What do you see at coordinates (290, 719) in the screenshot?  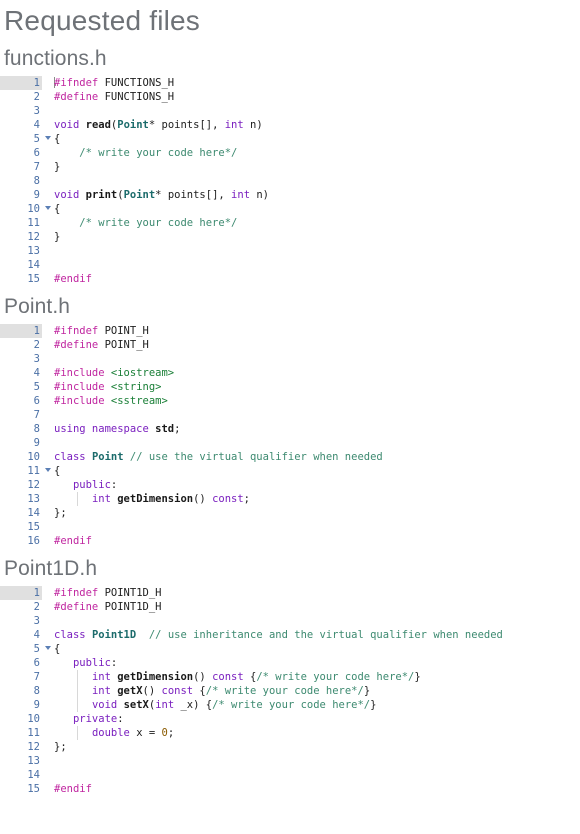 I see `code-line: 10 private:` at bounding box center [290, 719].